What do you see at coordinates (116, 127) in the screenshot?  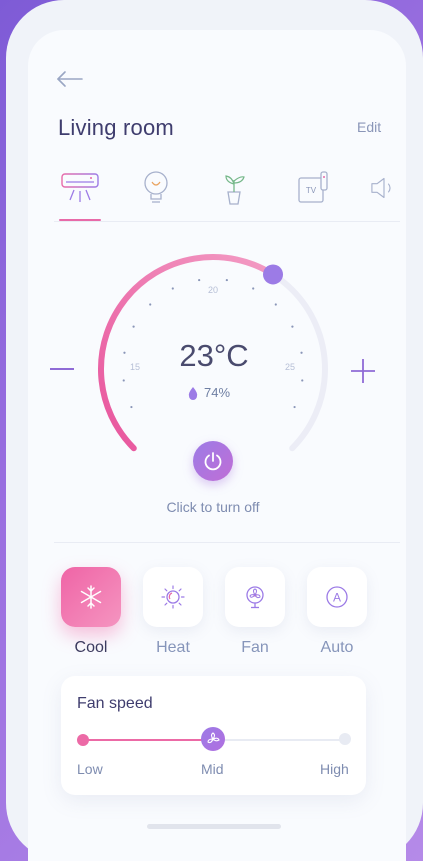 I see `page-title: Living room` at bounding box center [116, 127].